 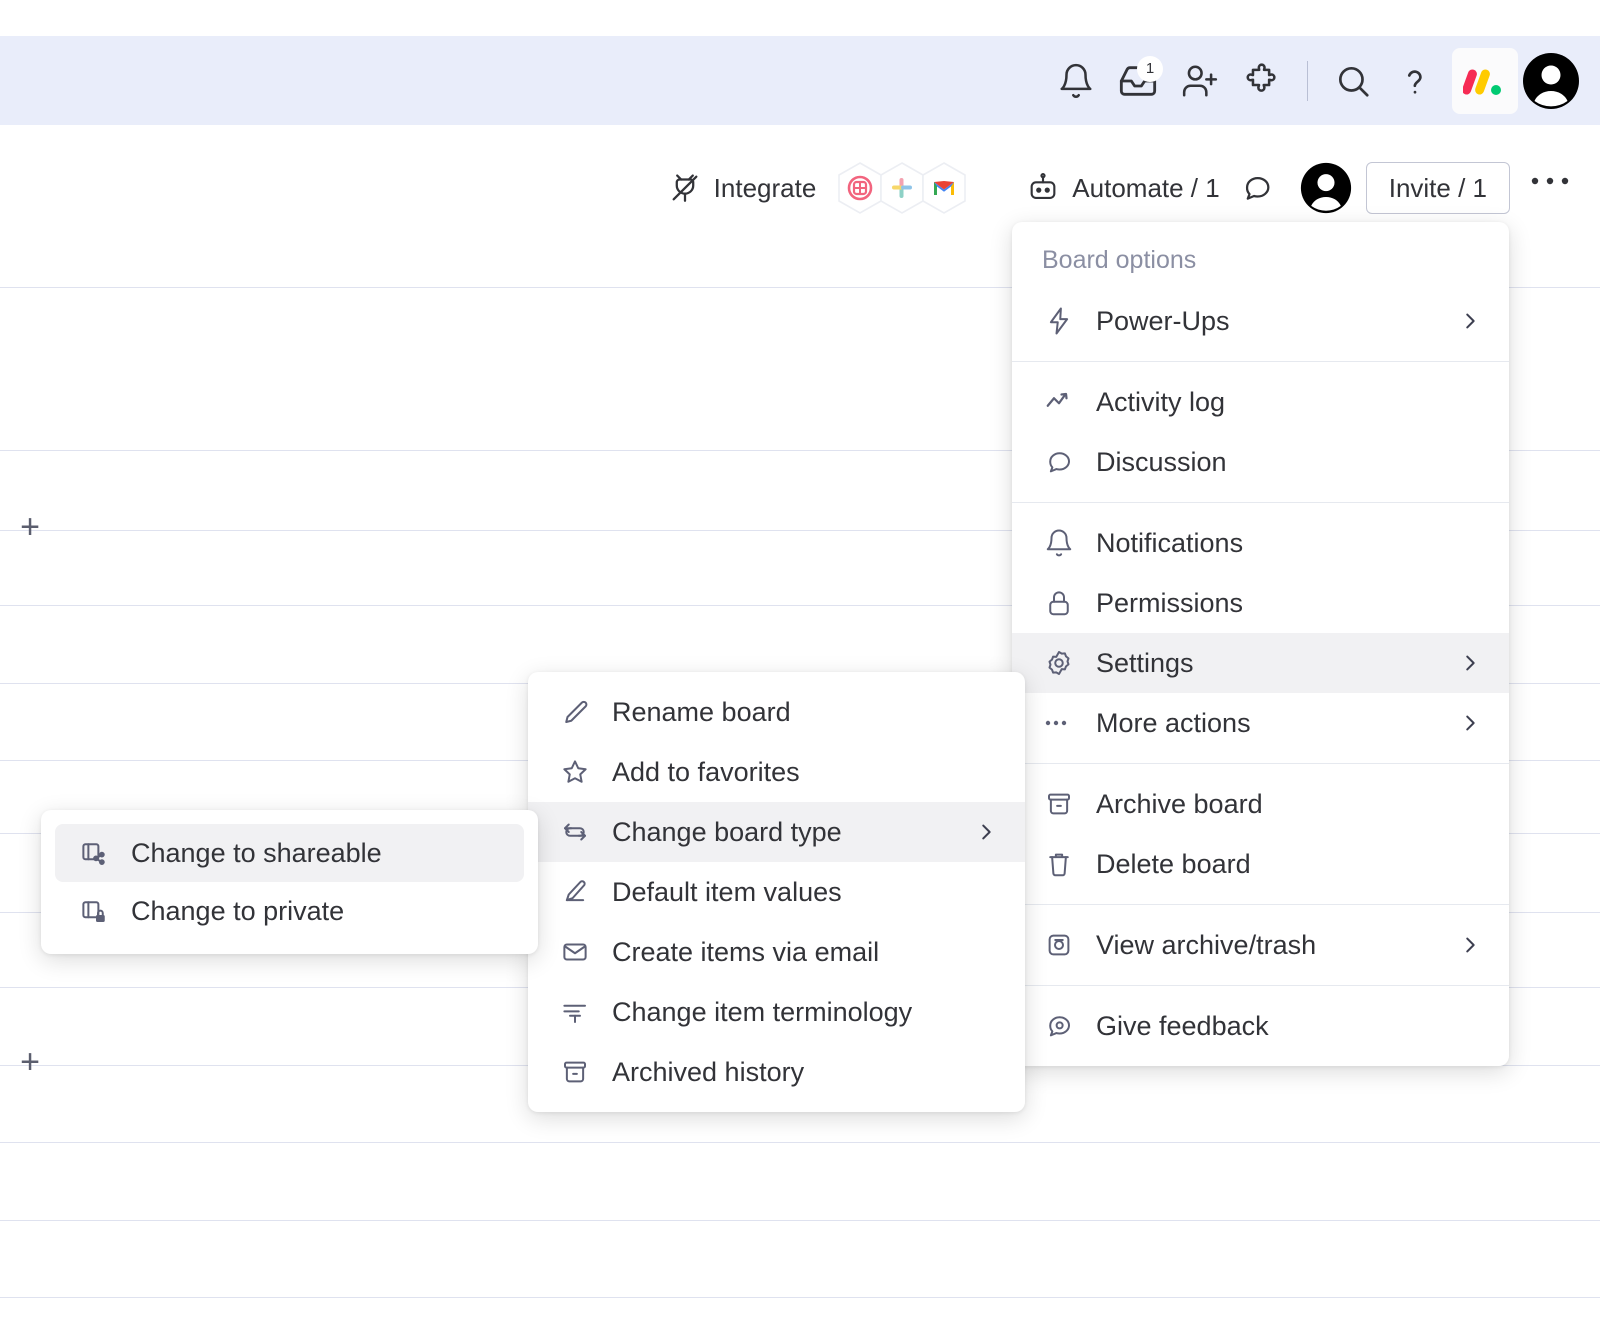 What do you see at coordinates (1260, 462) in the screenshot?
I see `menu-item-discussion: Discussion` at bounding box center [1260, 462].